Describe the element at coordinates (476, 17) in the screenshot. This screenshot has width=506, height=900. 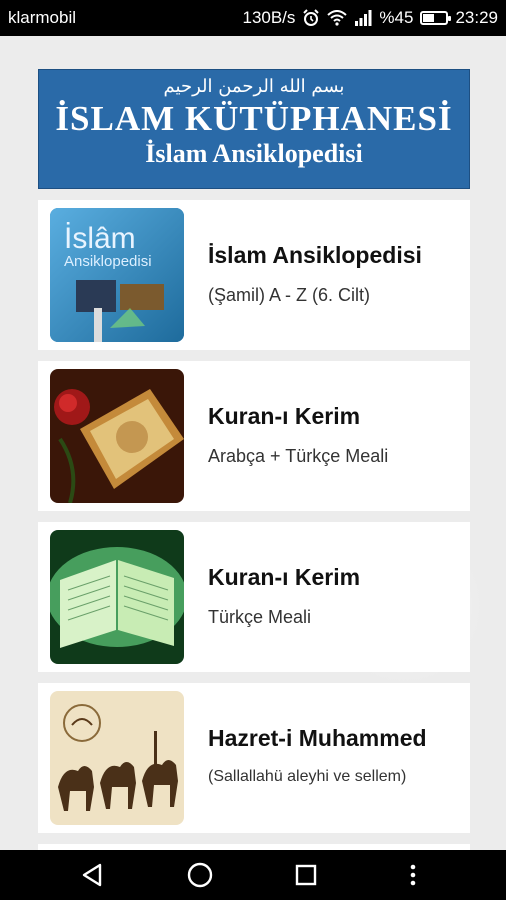
I see `clock: 23:29` at that location.